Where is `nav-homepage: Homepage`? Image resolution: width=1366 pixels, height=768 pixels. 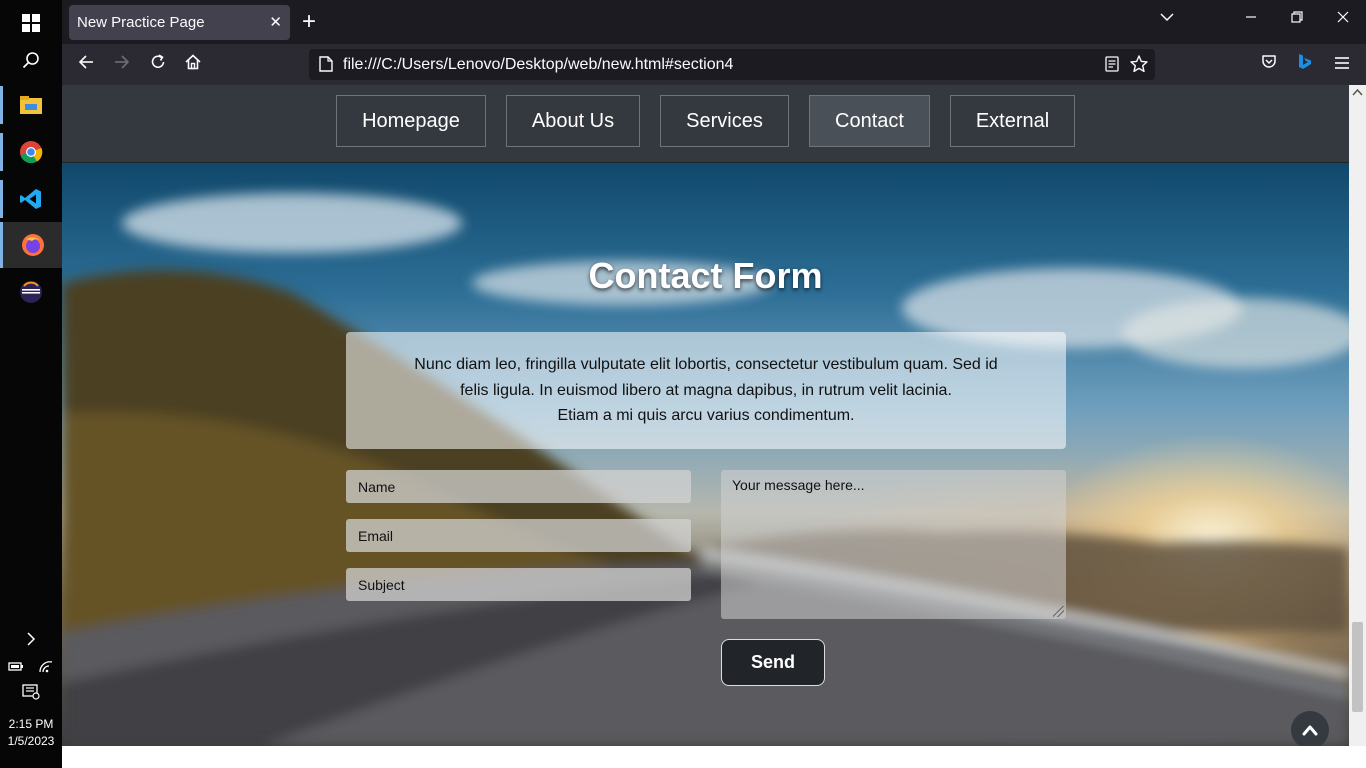
nav-homepage: Homepage is located at coordinates (411, 121).